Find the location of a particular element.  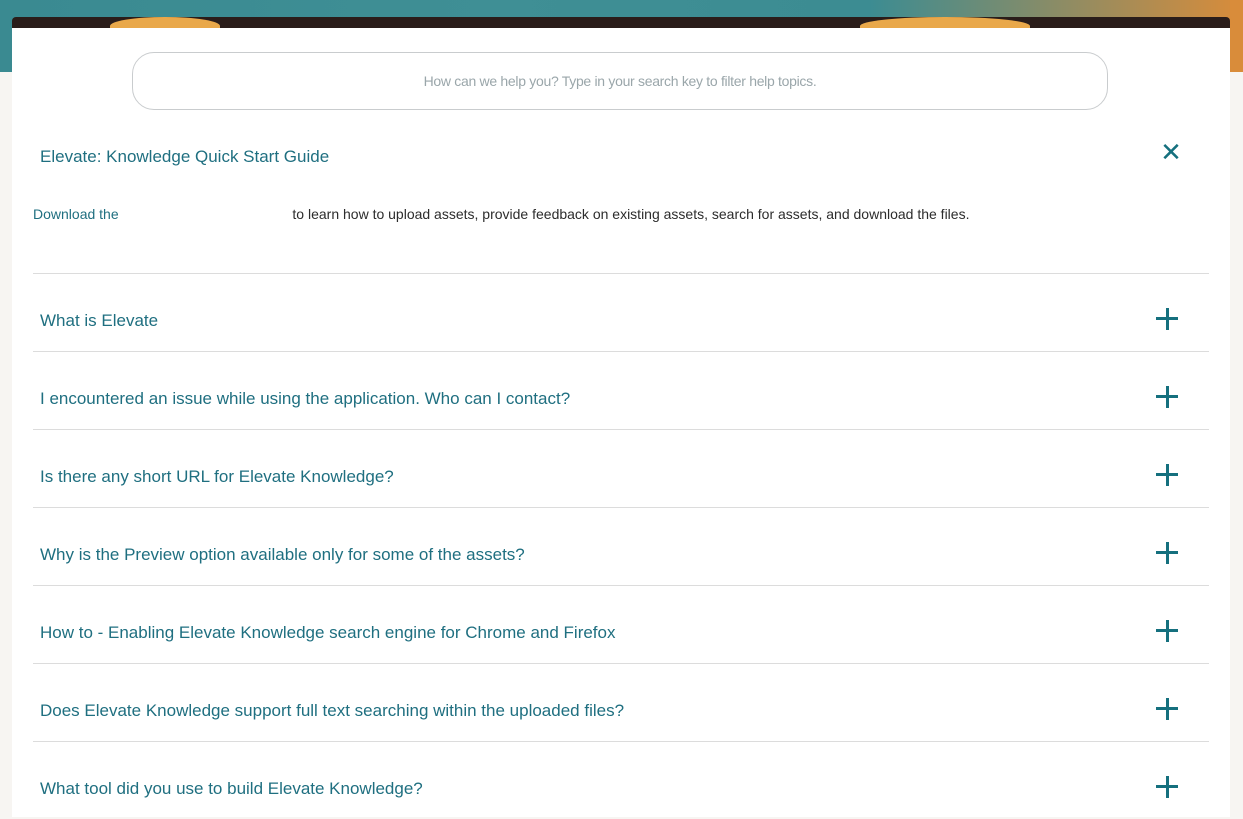

faq-item: What is Elevate is located at coordinates (621, 312).